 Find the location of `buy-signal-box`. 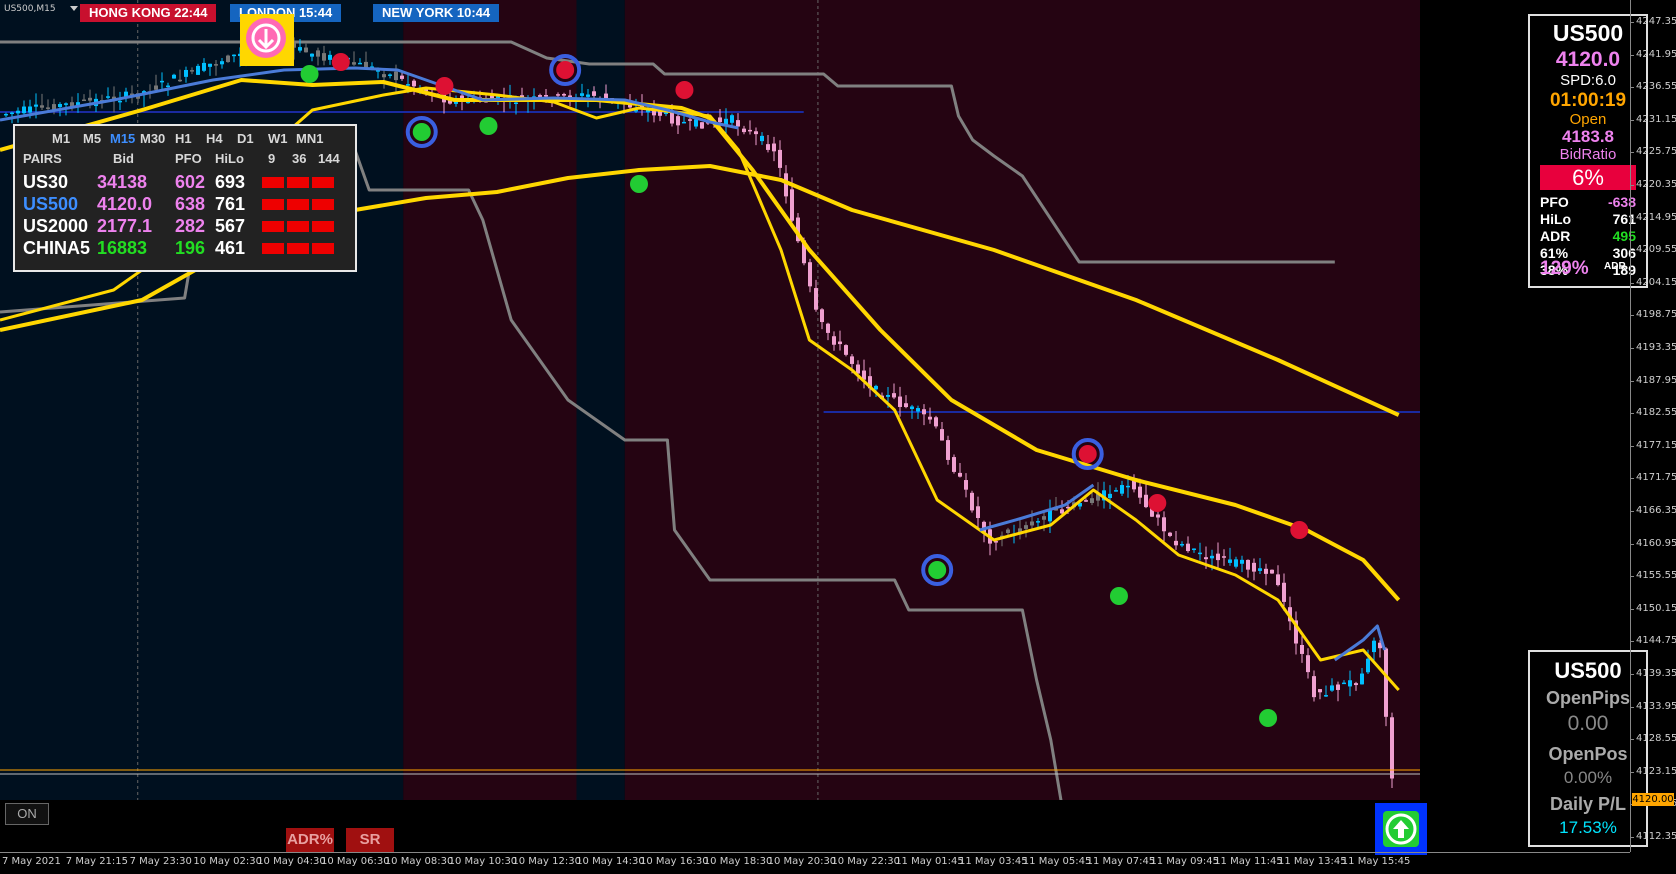

buy-signal-box is located at coordinates (1401, 829).